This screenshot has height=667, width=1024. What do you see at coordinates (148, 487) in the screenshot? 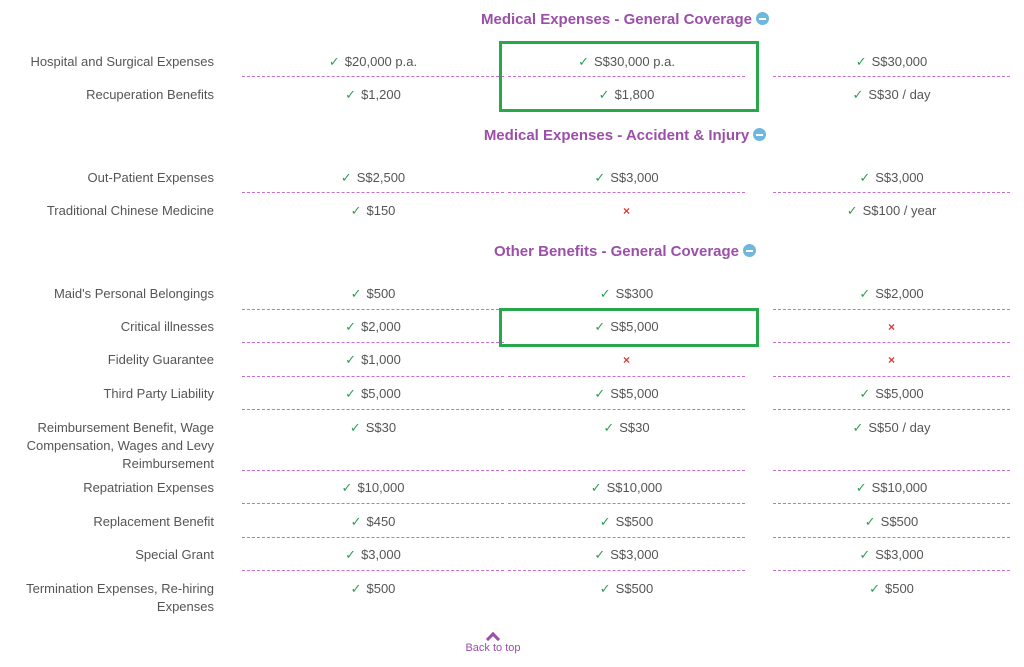
I see `row-label: Repatriation Expenses` at bounding box center [148, 487].